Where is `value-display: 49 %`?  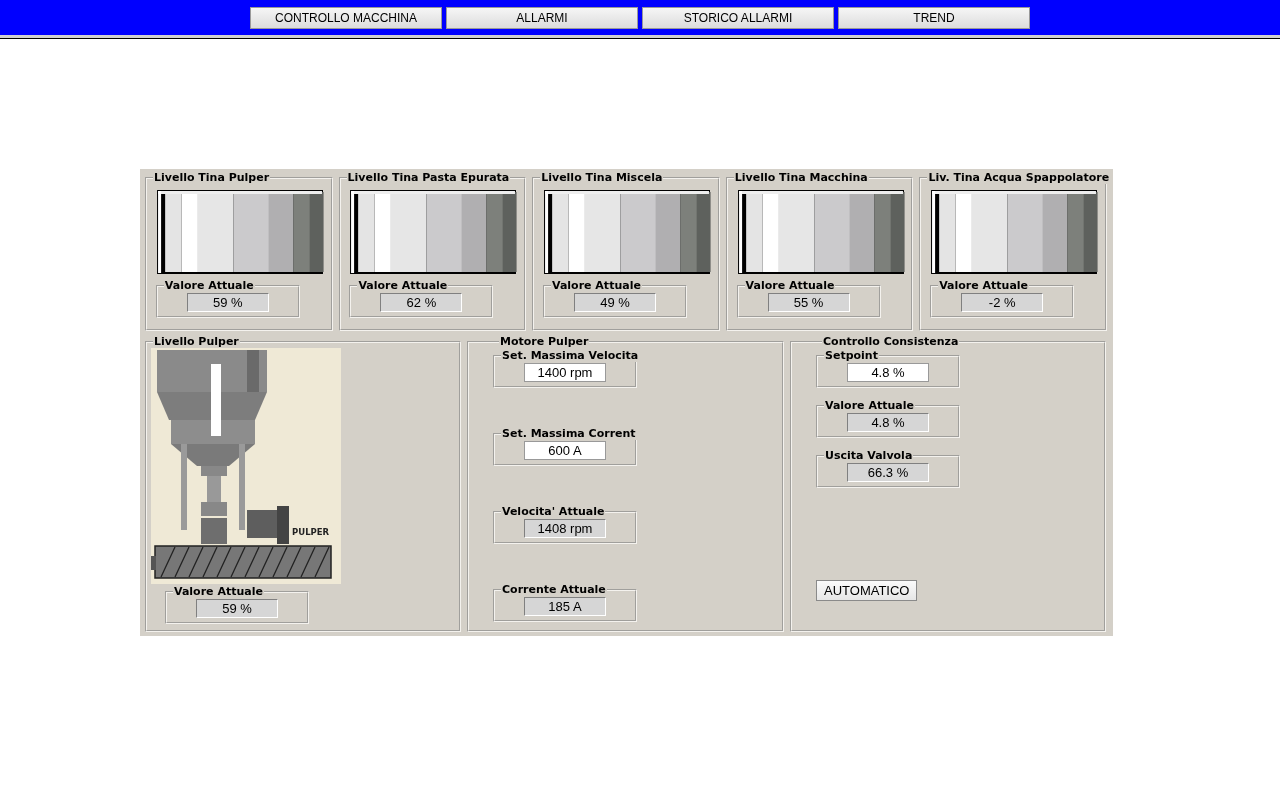 value-display: 49 % is located at coordinates (615, 302).